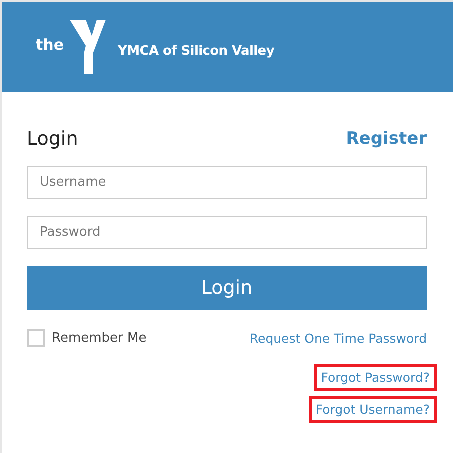 The image size is (453, 453). I want to click on organization-name: YMCA of Silicon Valley, so click(196, 51).